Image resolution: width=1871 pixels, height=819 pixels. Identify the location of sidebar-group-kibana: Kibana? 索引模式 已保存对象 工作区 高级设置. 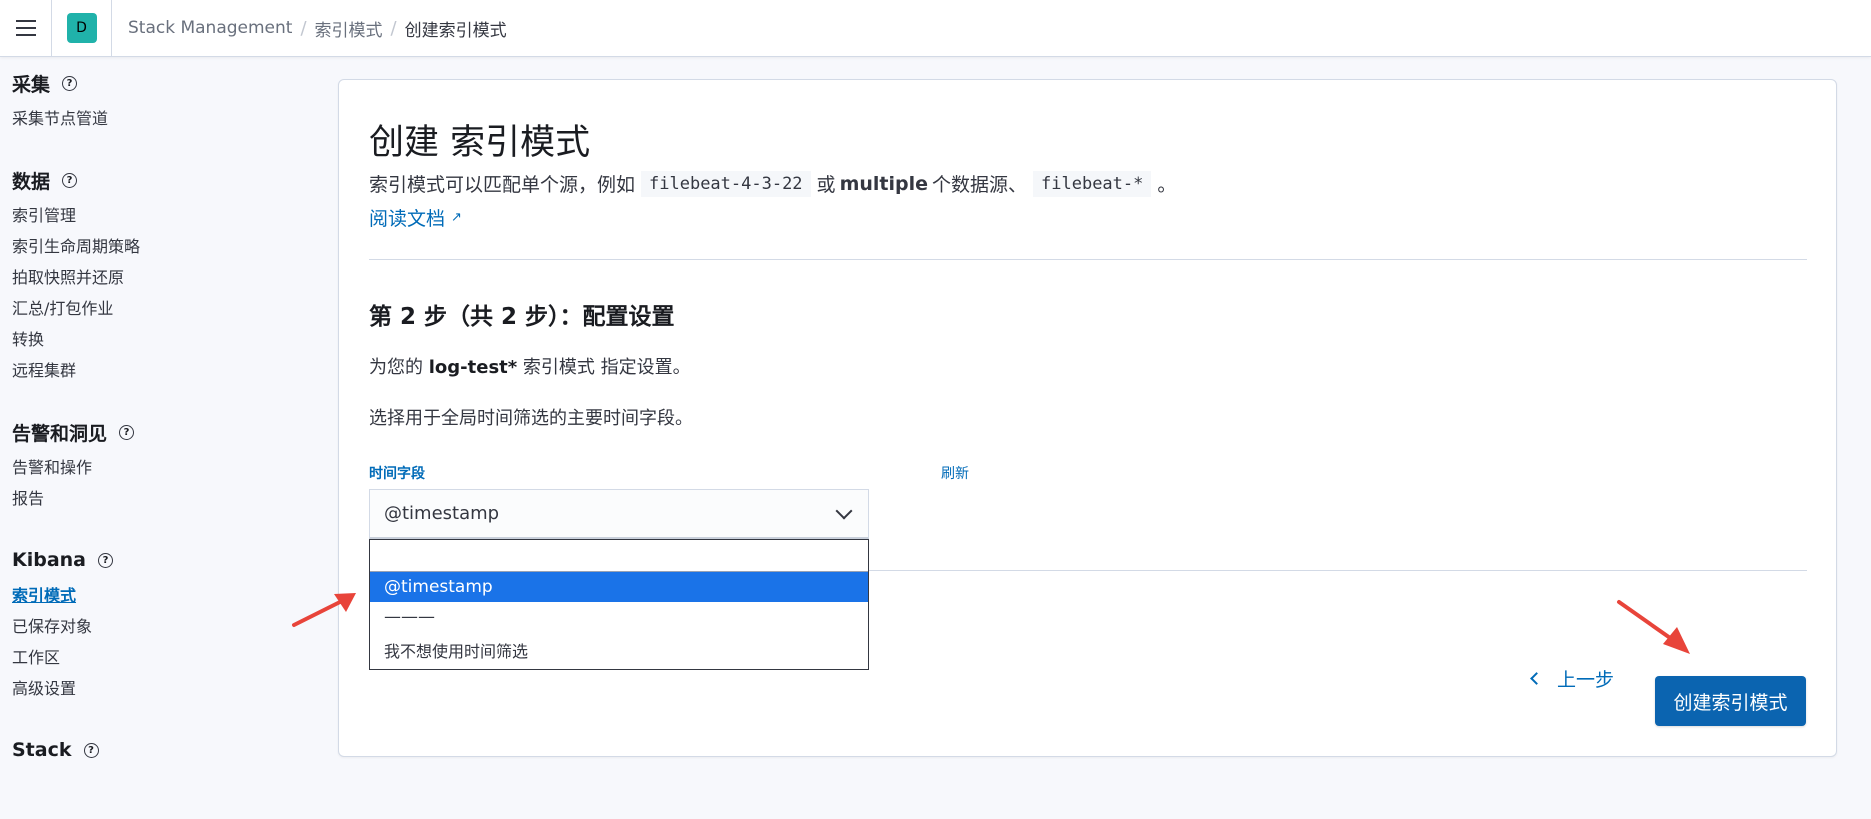
(162, 622).